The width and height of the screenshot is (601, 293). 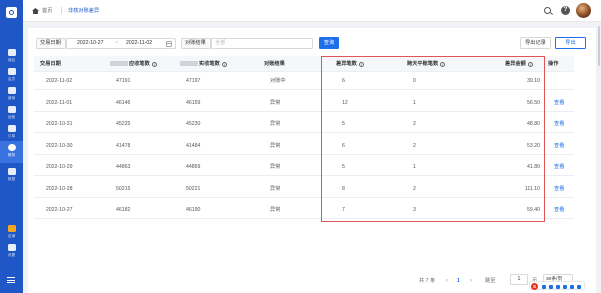 What do you see at coordinates (599, 157) in the screenshot?
I see `page-scrollbar` at bounding box center [599, 157].